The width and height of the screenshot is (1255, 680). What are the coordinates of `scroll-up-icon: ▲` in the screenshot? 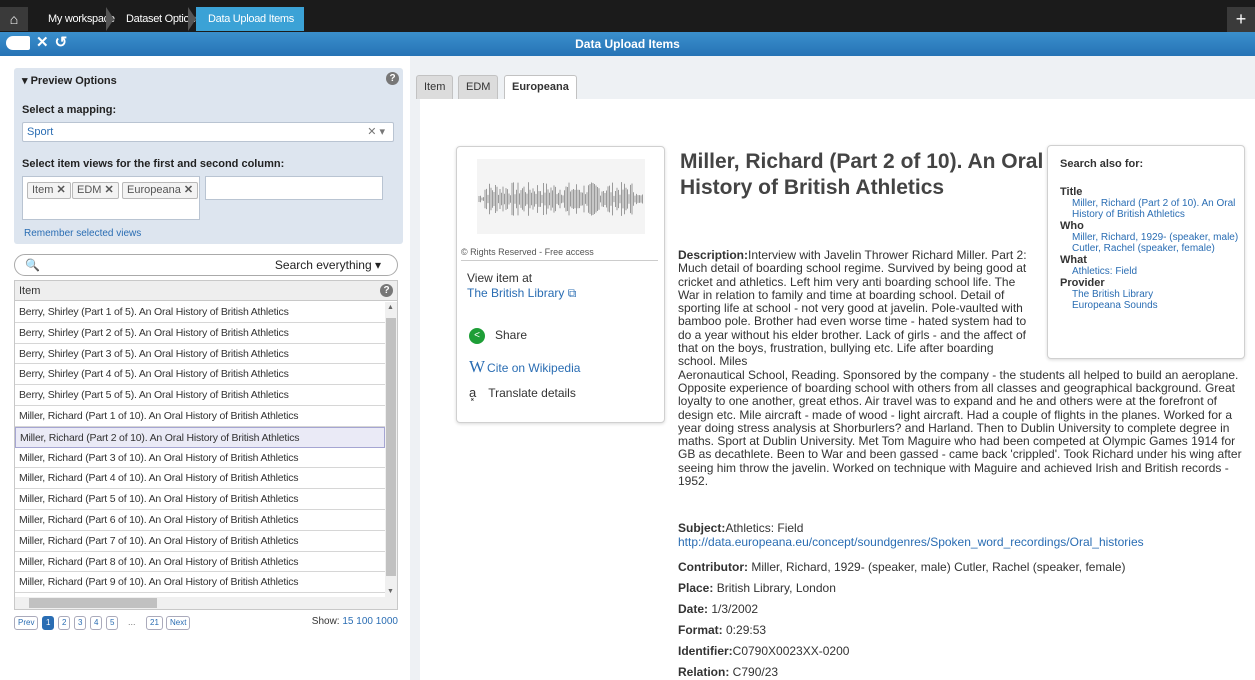 It's located at (390, 307).